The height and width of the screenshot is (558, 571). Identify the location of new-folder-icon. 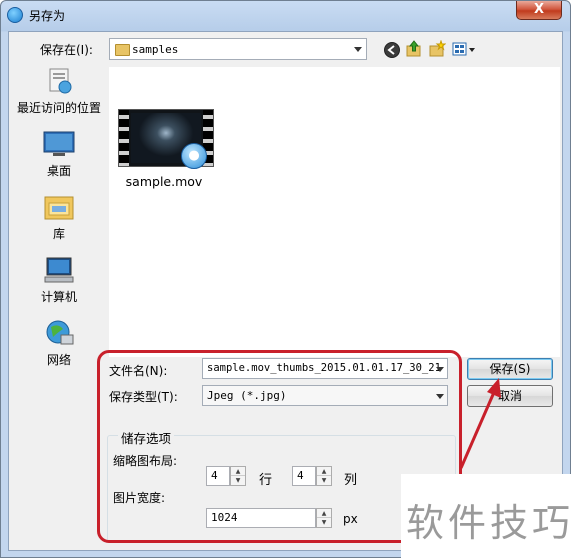
(437, 48).